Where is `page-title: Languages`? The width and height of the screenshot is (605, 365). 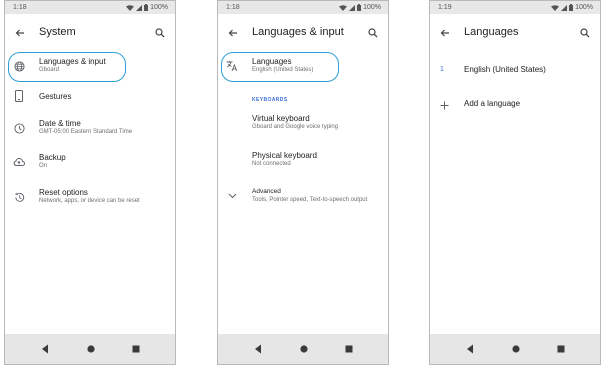
page-title: Languages is located at coordinates (491, 32).